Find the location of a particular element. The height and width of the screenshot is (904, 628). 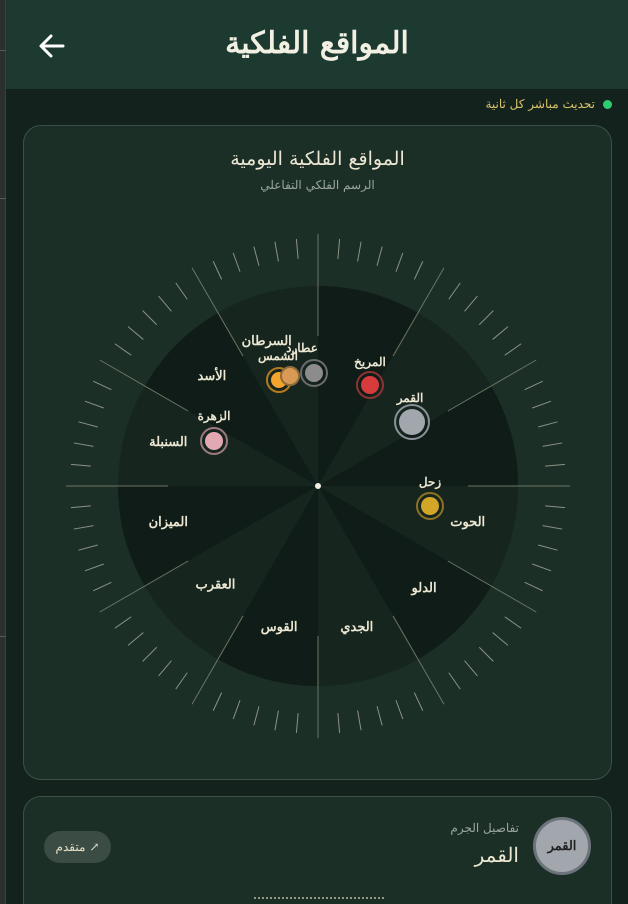

body-detail-card: ↗ متقدم القمر تفاصيل الجرم القمر is located at coordinates (317, 850).